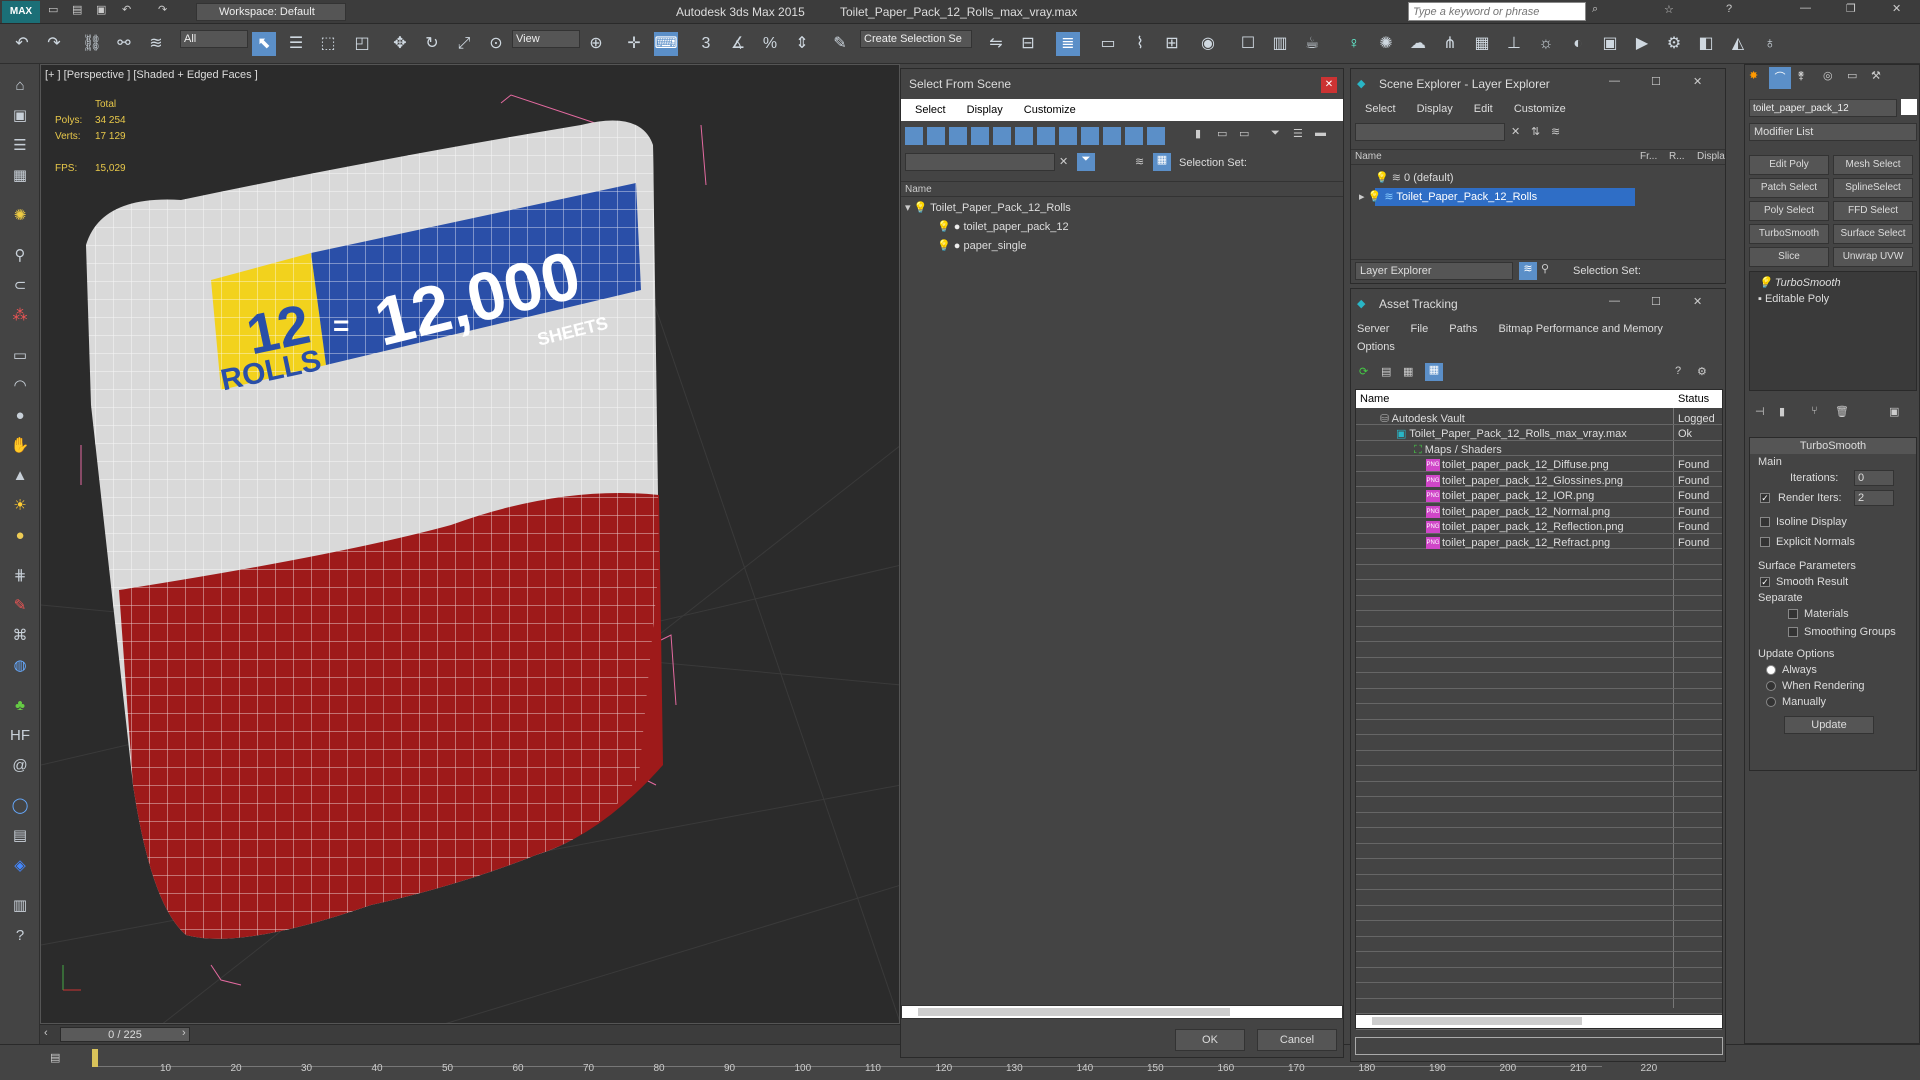  Describe the element at coordinates (1244, 133) in the screenshot. I see `select-none-icon: ▭` at that location.